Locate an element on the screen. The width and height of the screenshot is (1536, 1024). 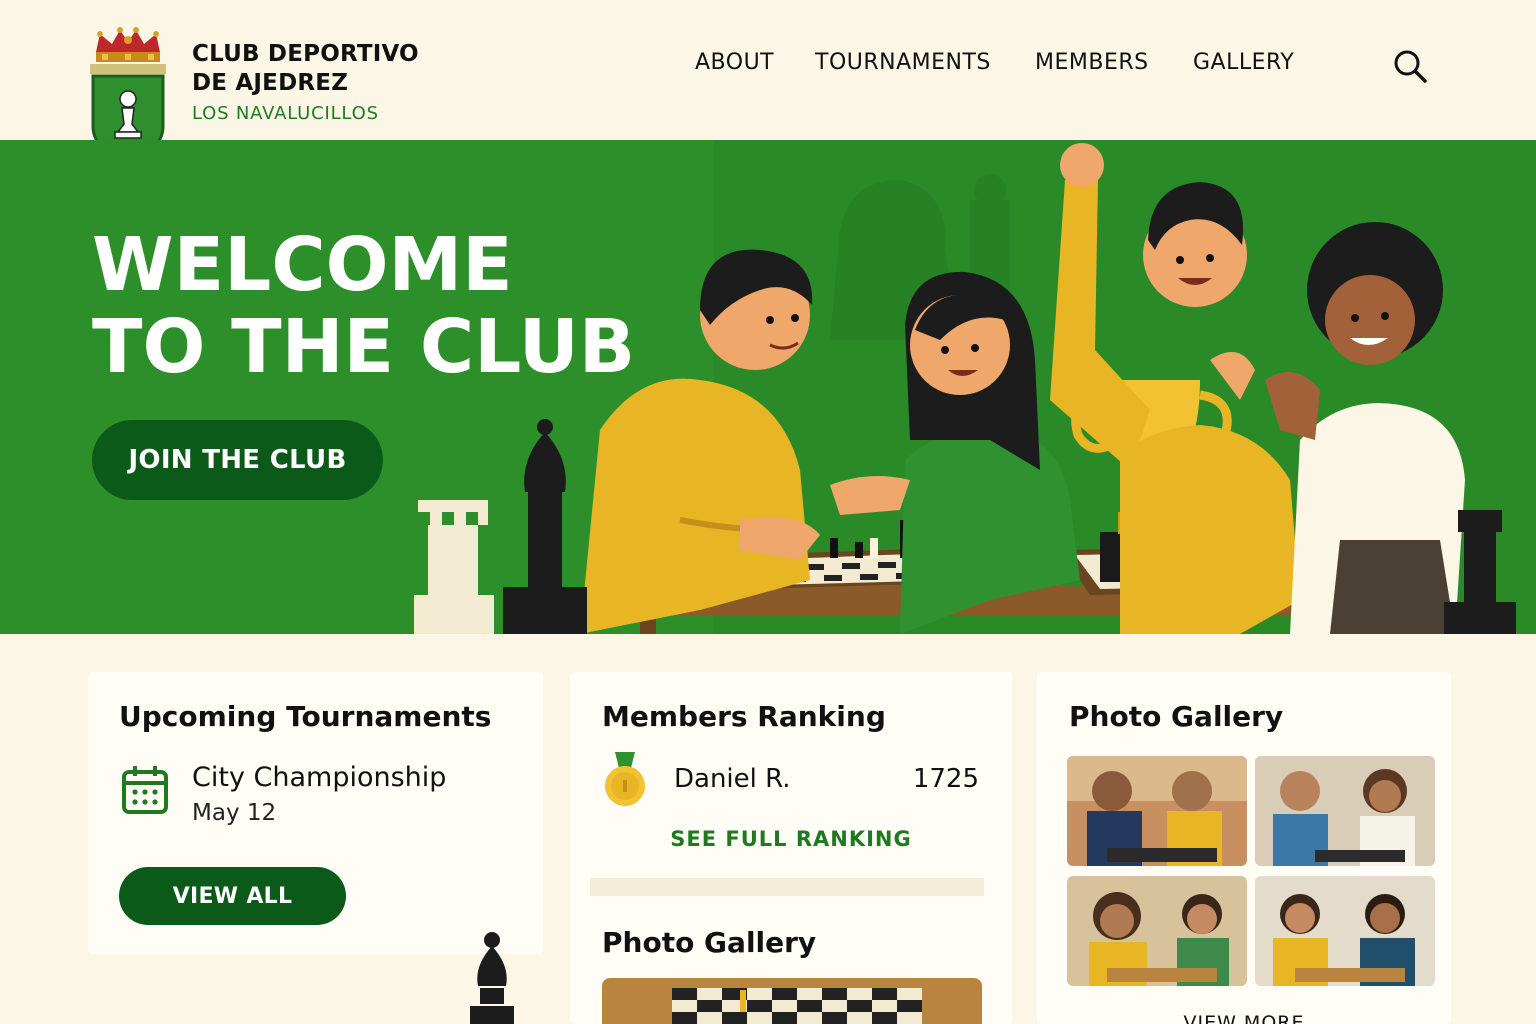
gallery-title: Photo Gallery is located at coordinates (1176, 716).